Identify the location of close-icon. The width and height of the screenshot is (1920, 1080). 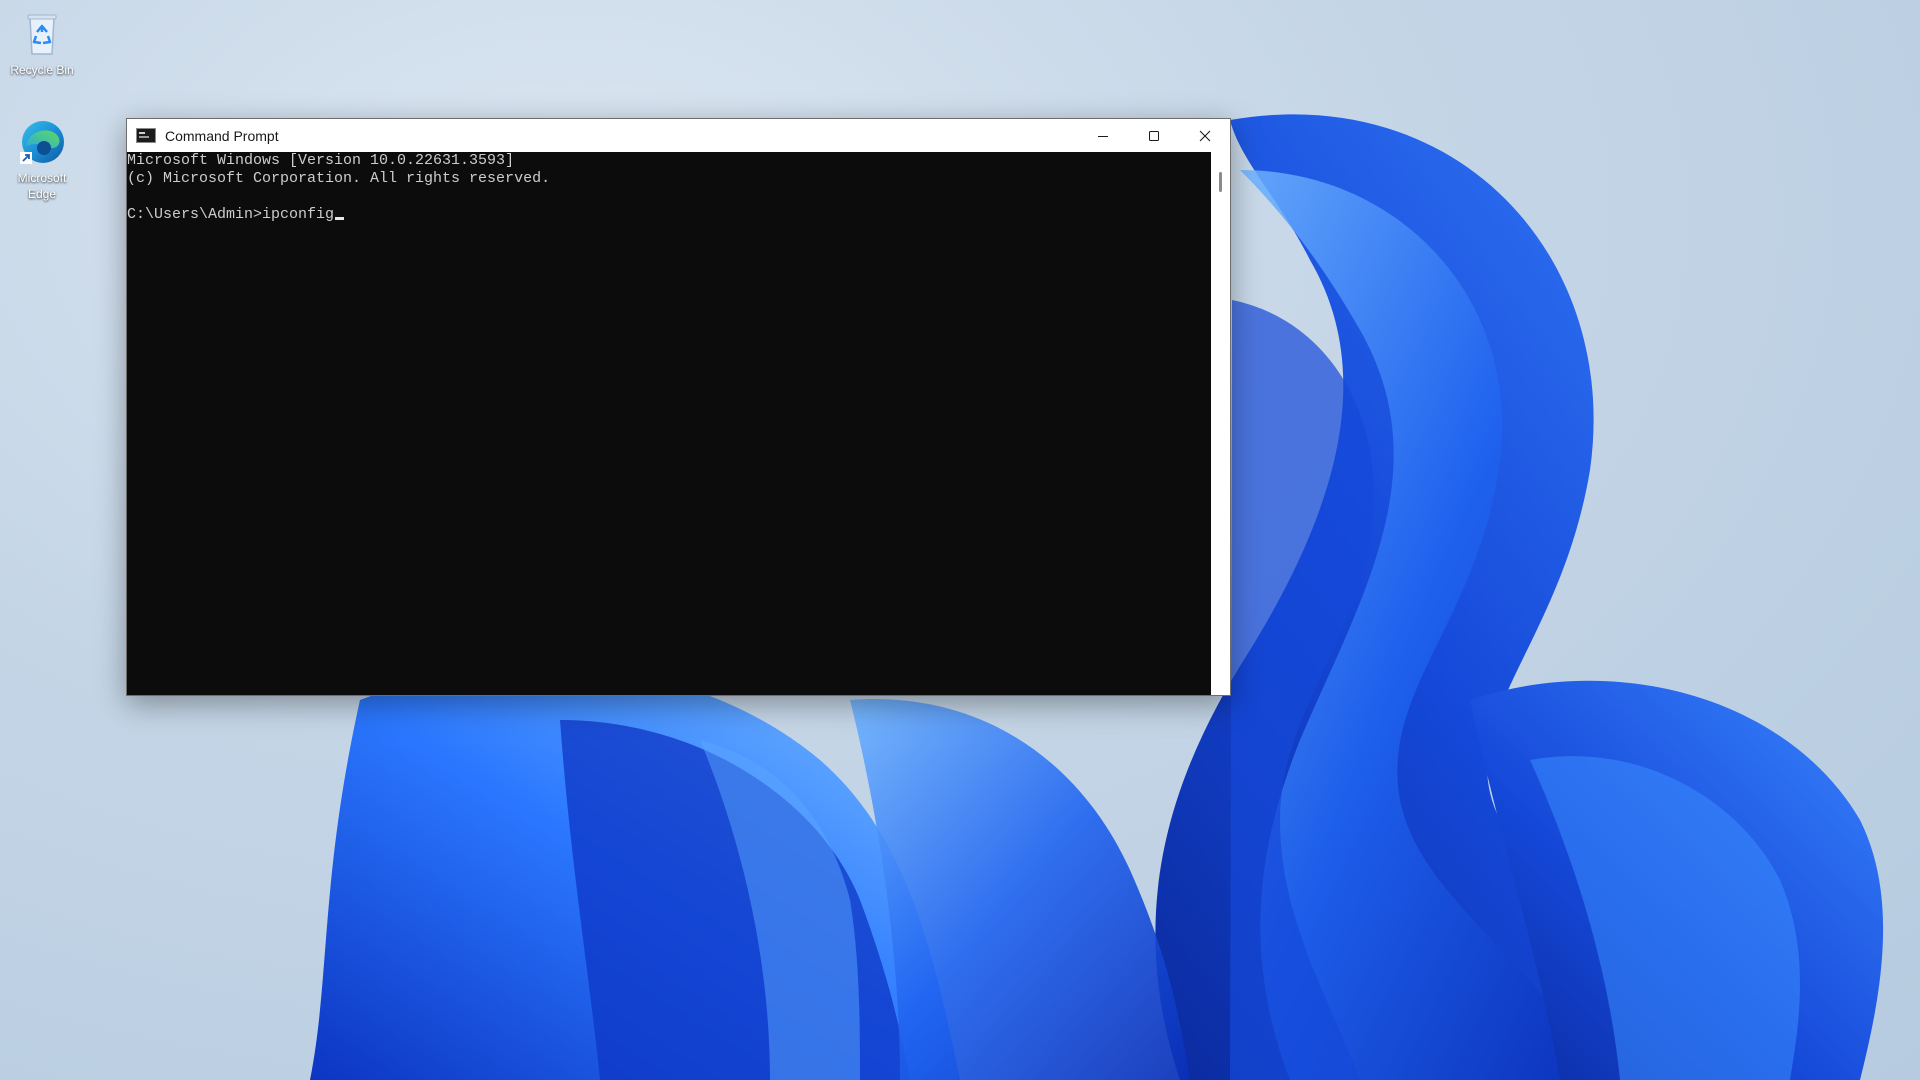
(1204, 135).